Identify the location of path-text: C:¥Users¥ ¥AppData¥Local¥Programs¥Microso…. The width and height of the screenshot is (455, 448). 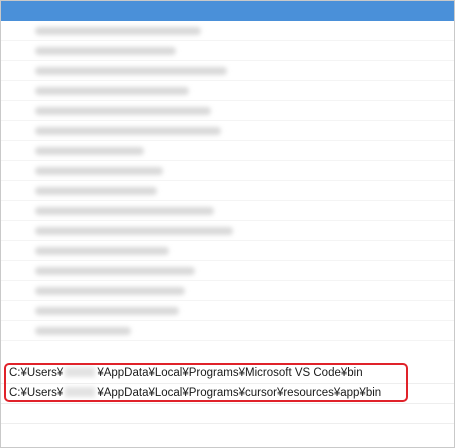
(186, 373).